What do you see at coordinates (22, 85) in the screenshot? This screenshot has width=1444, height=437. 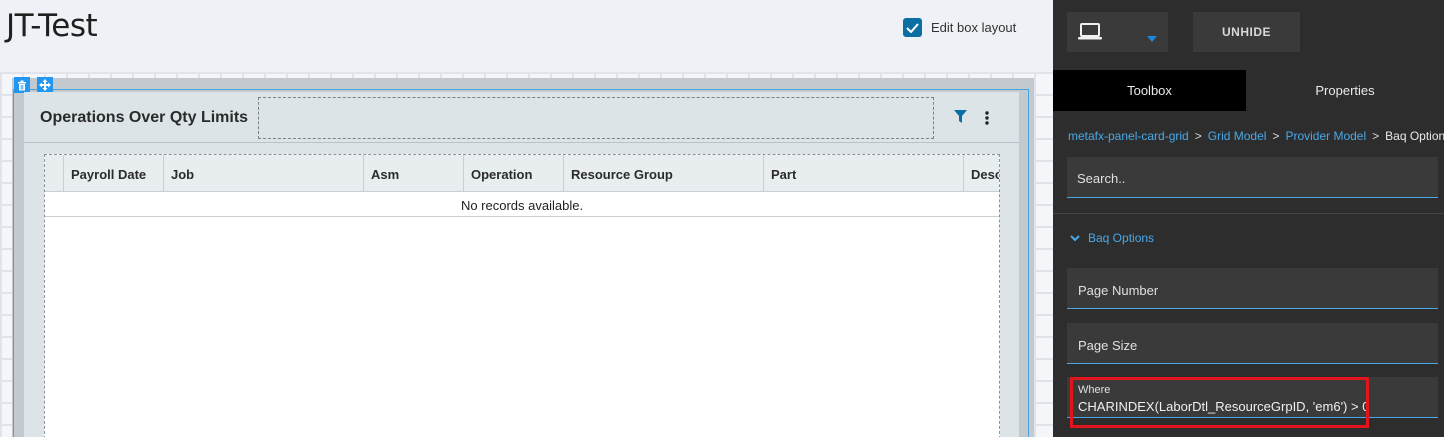 I see `delete-icon` at bounding box center [22, 85].